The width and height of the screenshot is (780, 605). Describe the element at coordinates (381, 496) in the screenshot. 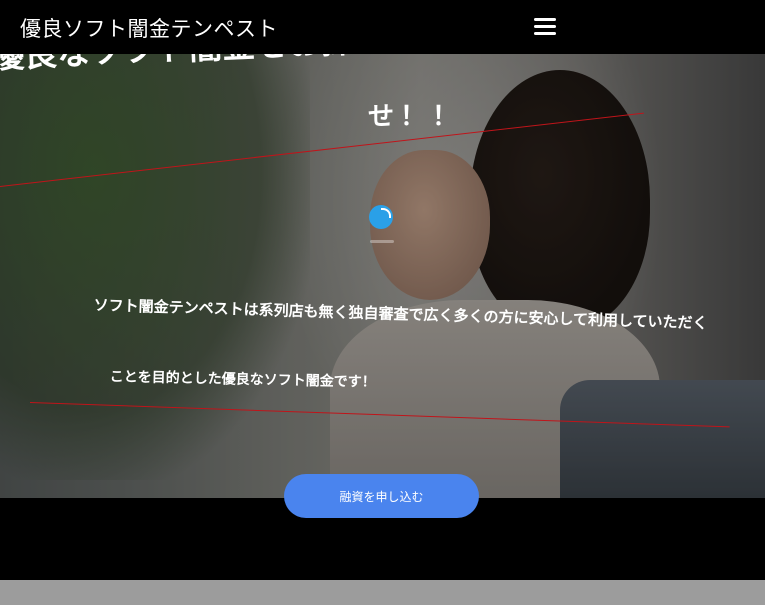

I see `apply-loan-button: 融資を申し込む` at that location.